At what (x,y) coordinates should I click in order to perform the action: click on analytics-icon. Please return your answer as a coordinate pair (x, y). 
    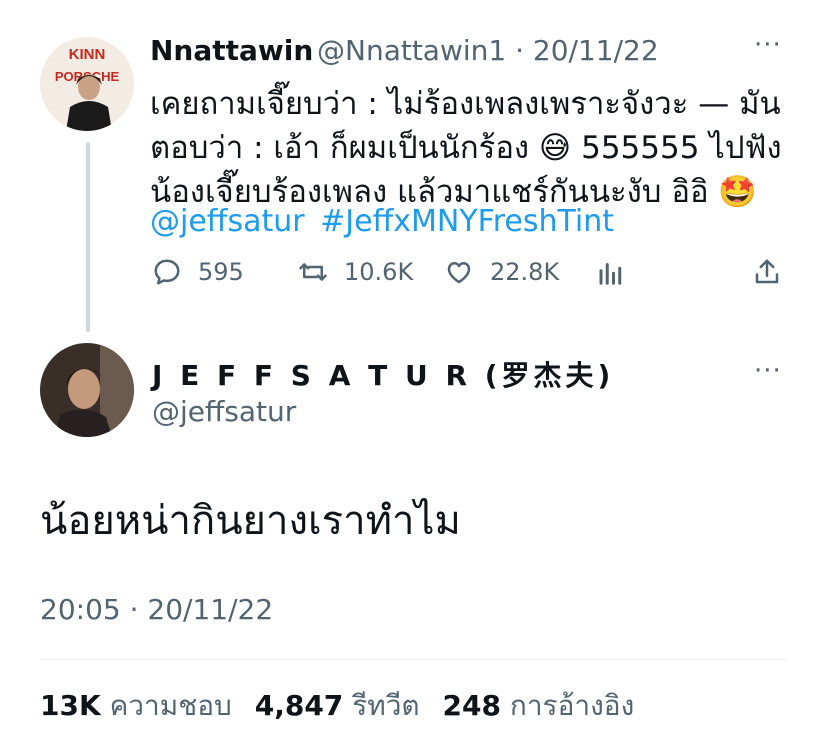
    Looking at the image, I should click on (610, 274).